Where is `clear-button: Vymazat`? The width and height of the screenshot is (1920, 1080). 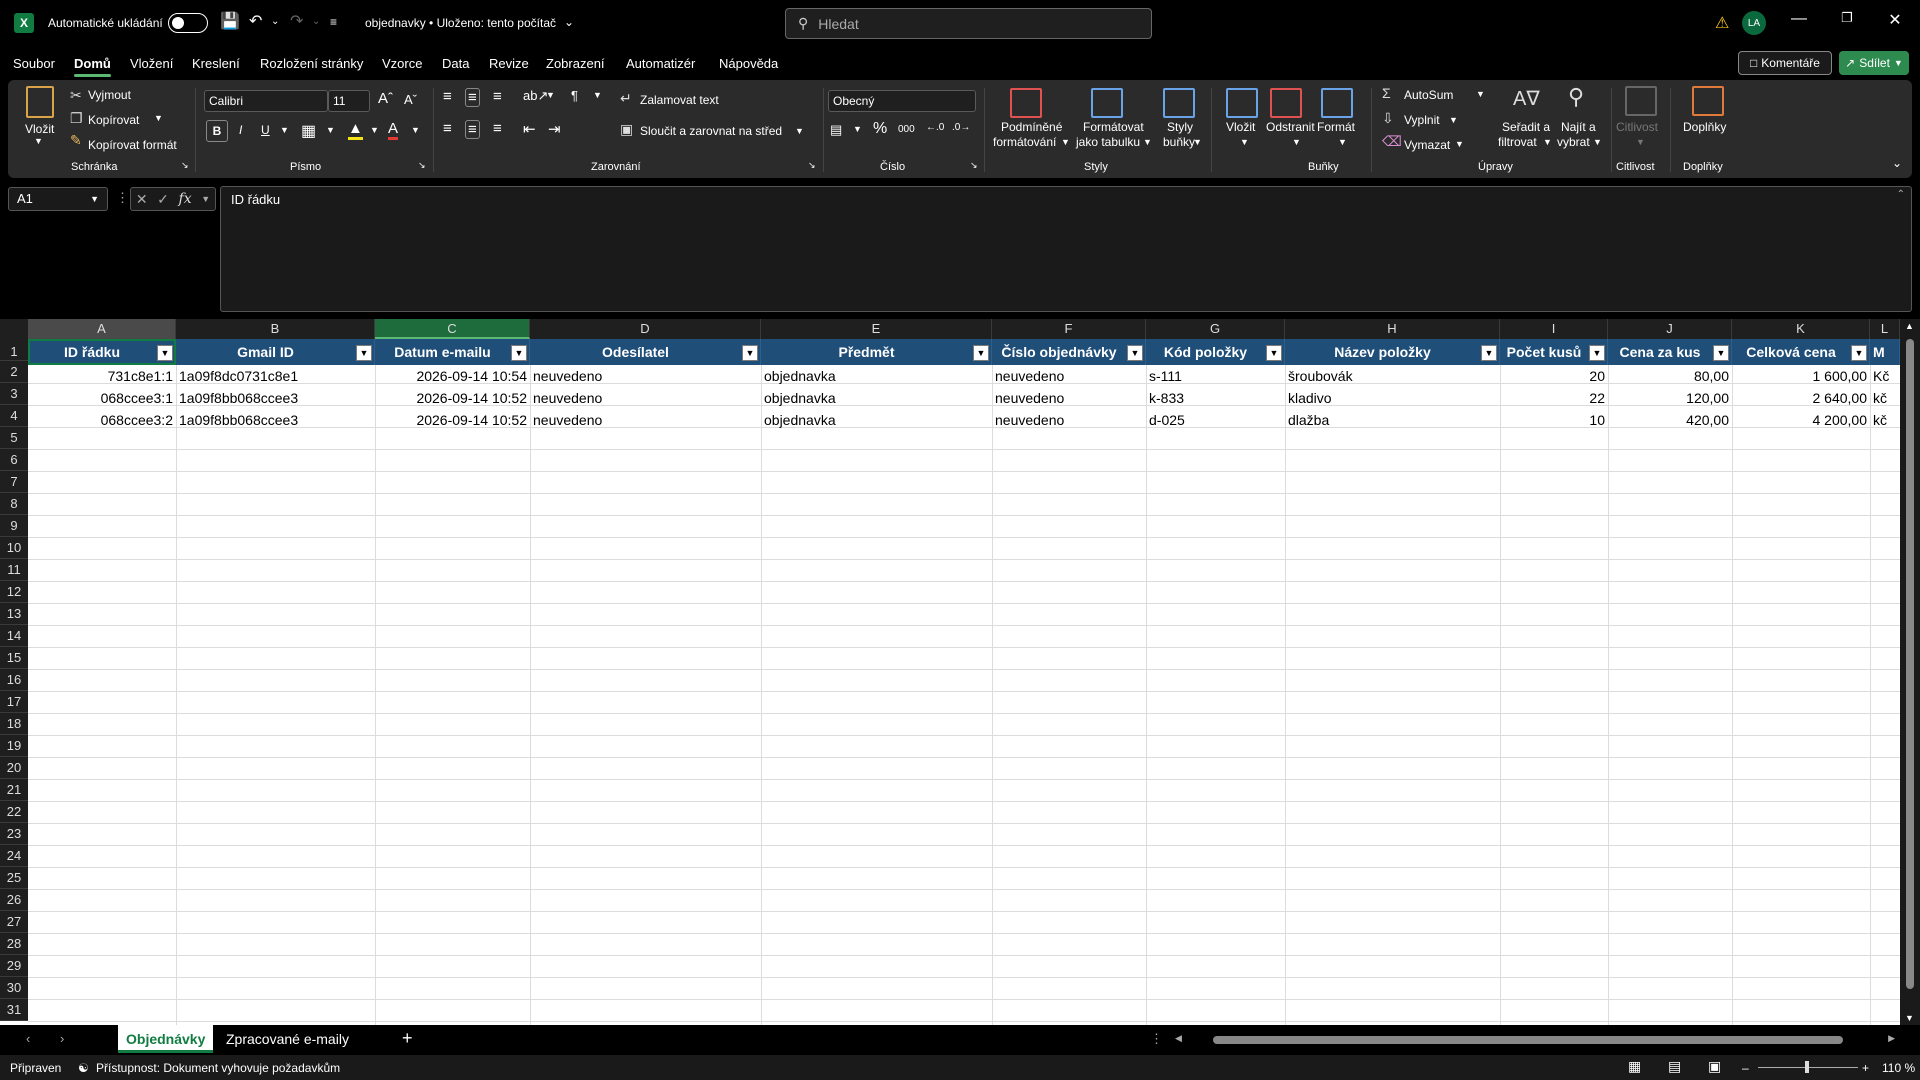 clear-button: Vymazat is located at coordinates (1427, 145).